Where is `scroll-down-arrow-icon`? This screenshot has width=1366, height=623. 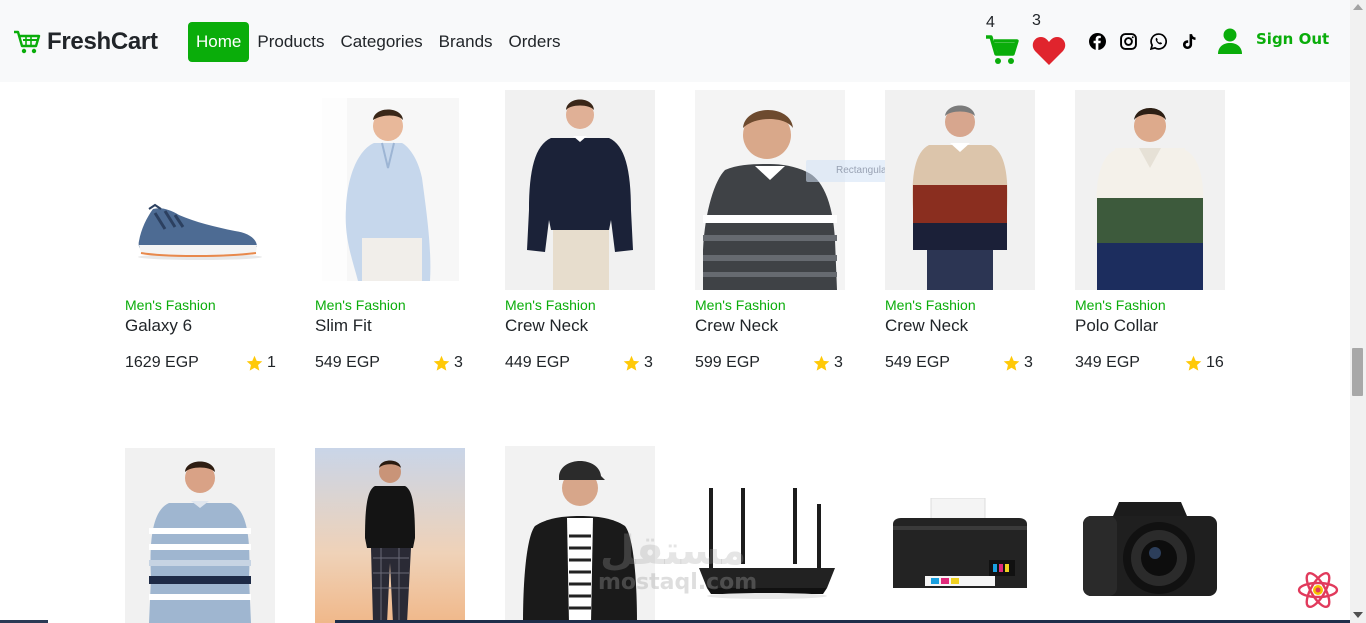 scroll-down-arrow-icon is located at coordinates (1358, 615).